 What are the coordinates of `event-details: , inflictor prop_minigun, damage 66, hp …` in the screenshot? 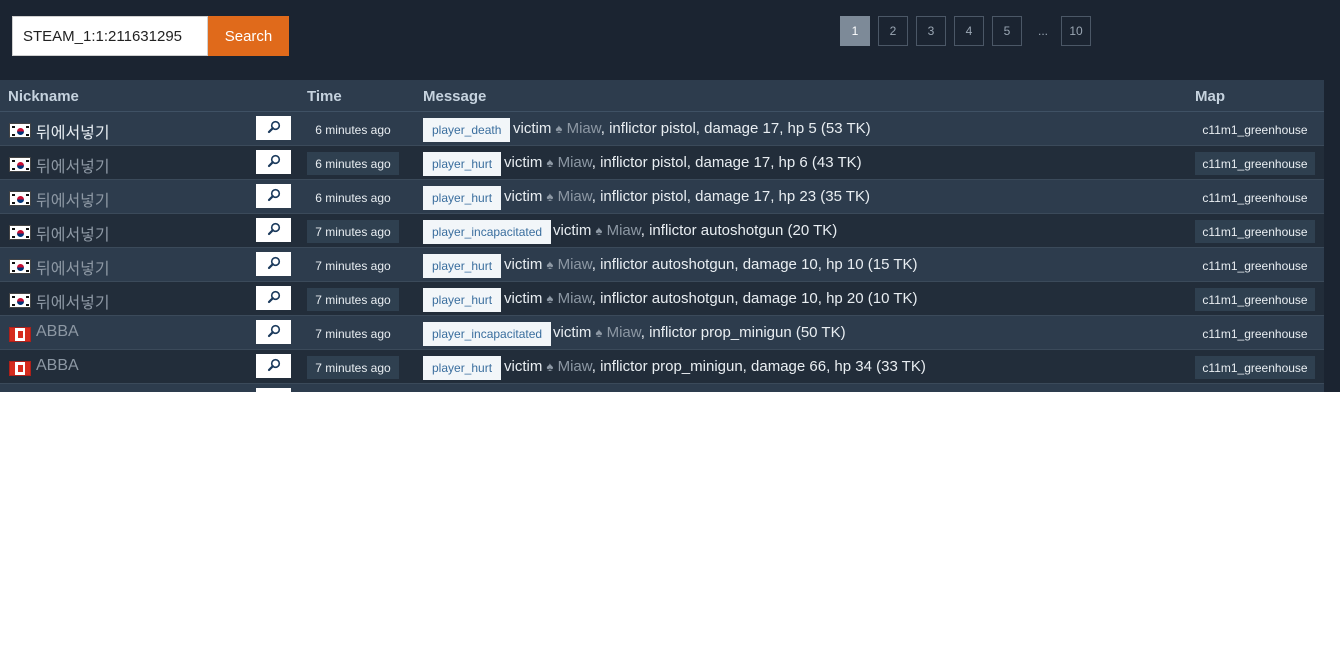 It's located at (758, 366).